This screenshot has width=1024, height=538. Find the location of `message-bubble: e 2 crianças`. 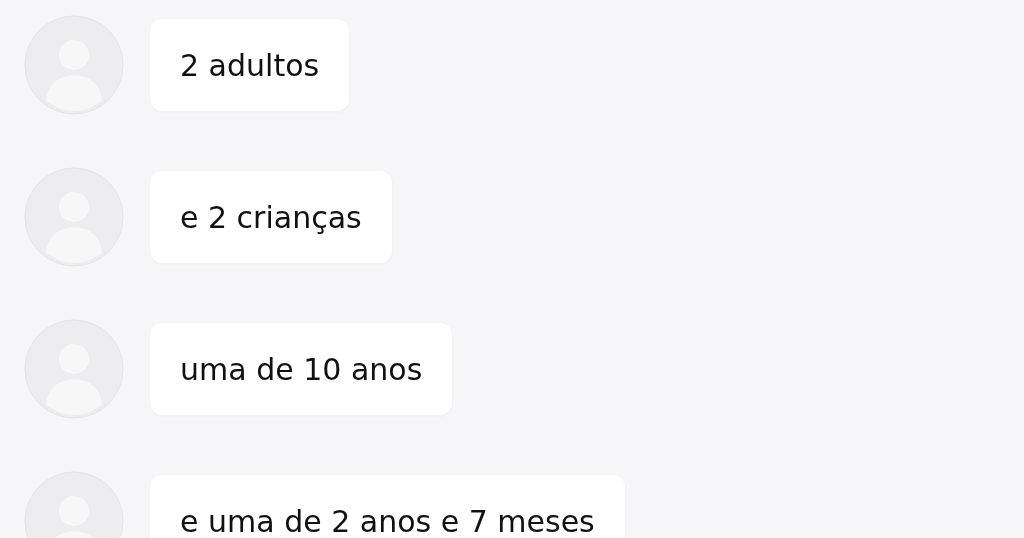

message-bubble: e 2 crianças is located at coordinates (271, 217).